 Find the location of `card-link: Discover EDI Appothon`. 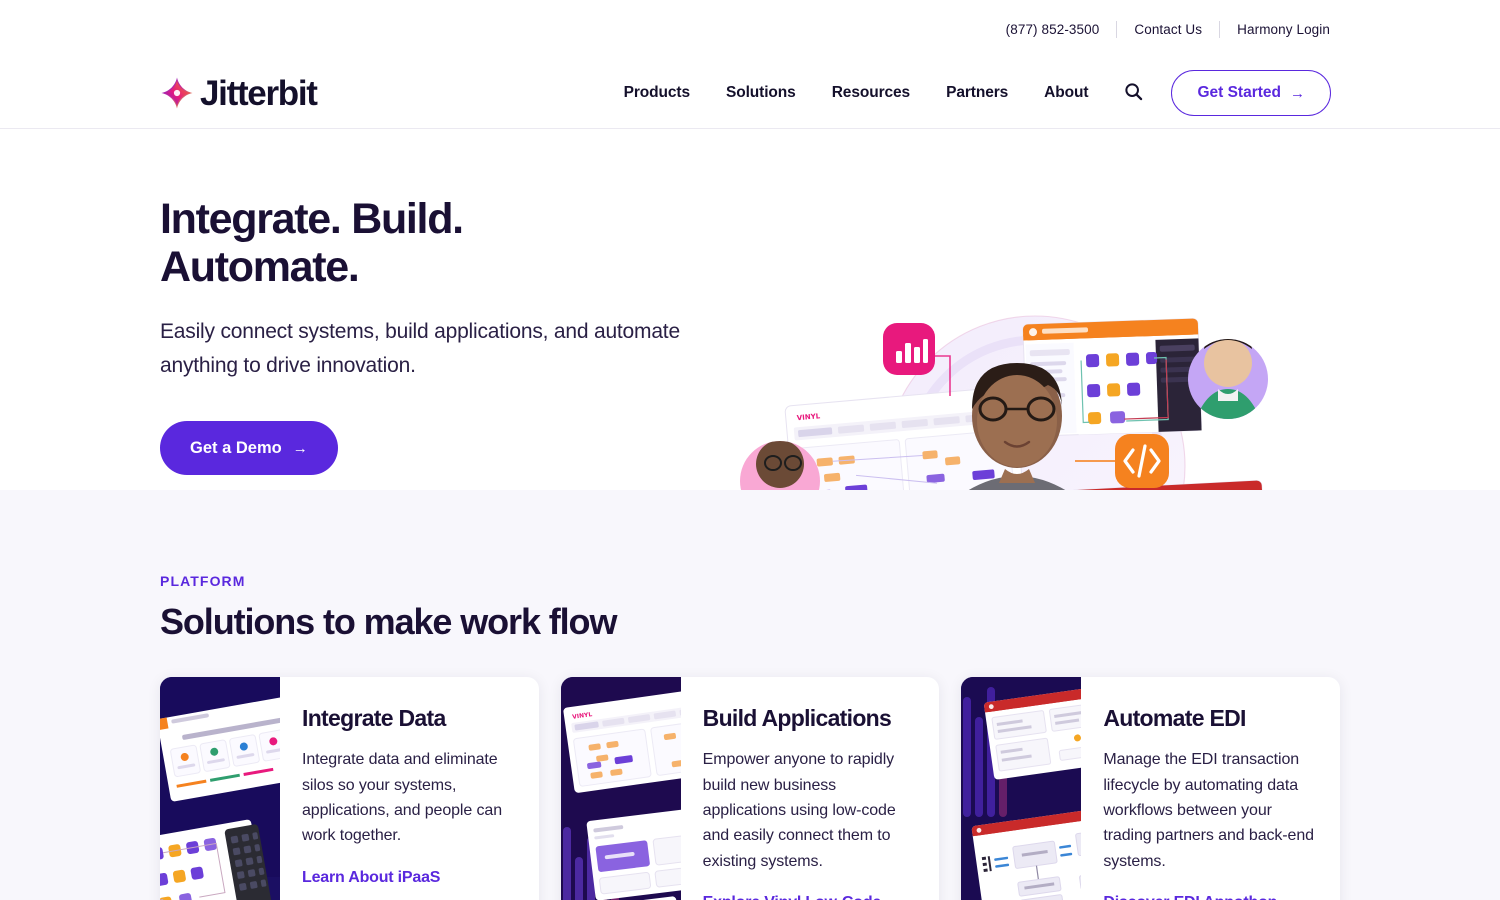

card-link: Discover EDI Appothon is located at coordinates (1190, 897).